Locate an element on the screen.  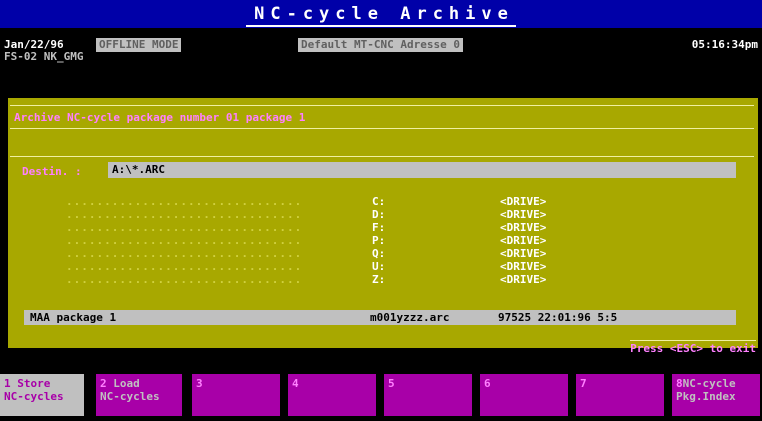
drive-letter: D: is located at coordinates (379, 214).